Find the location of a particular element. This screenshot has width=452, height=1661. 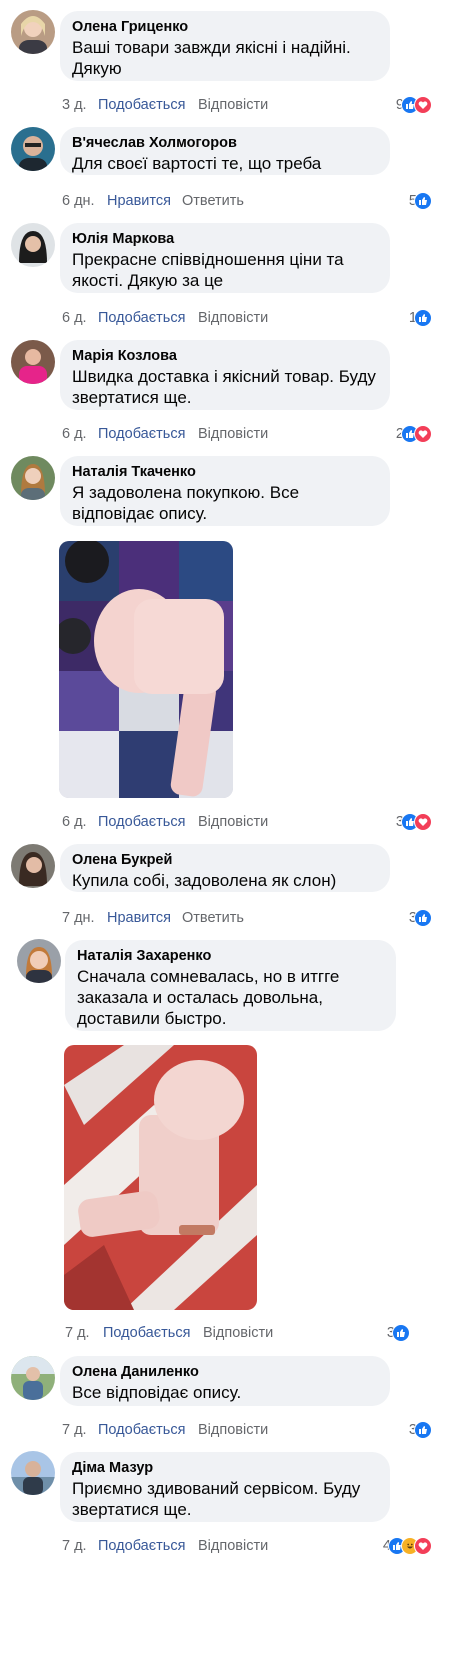

comment-actions: 6 д. Подобається Відповісти 3 is located at coordinates (247, 822).